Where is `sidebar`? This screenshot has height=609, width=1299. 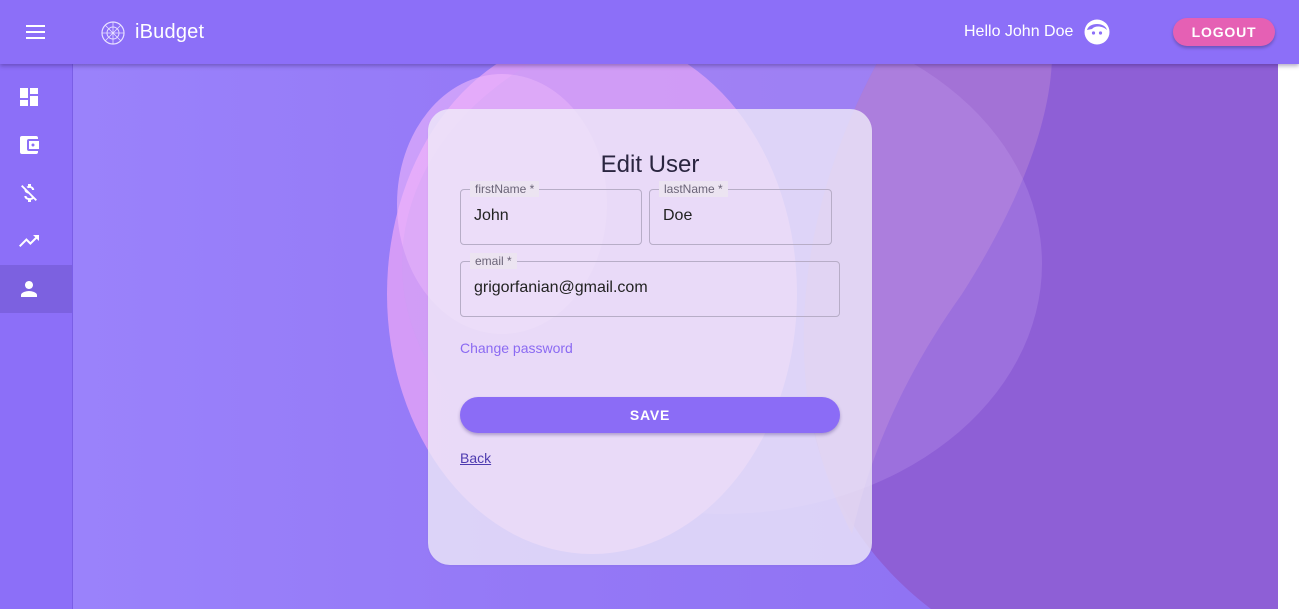
sidebar is located at coordinates (36, 336).